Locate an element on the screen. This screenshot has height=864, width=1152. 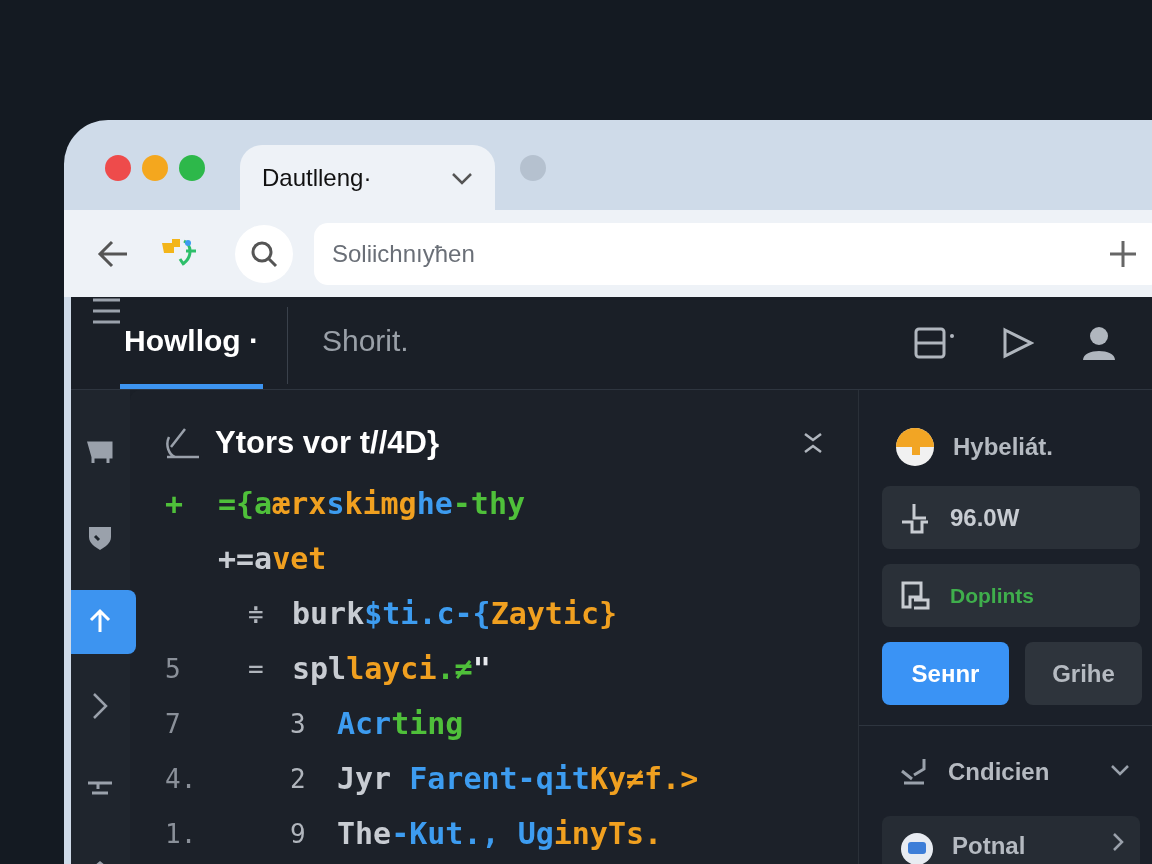
code-line: +=avet is located at coordinates (272, 558).